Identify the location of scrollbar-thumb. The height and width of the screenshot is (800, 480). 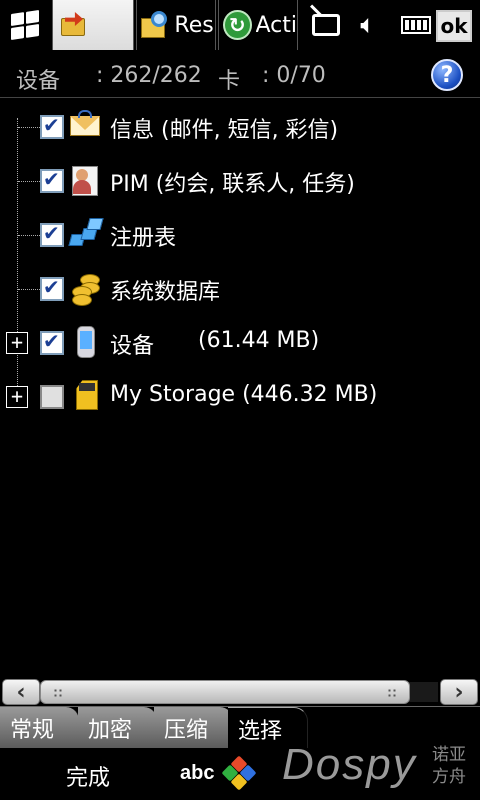
(225, 692).